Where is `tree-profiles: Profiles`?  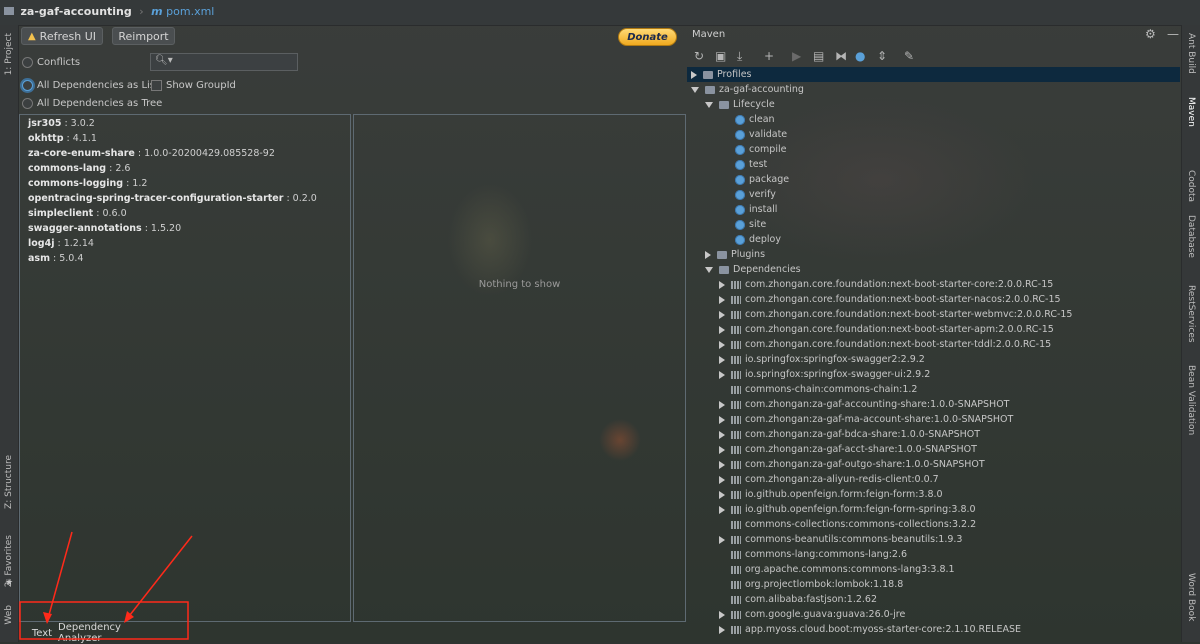
tree-profiles: Profiles is located at coordinates (721, 74).